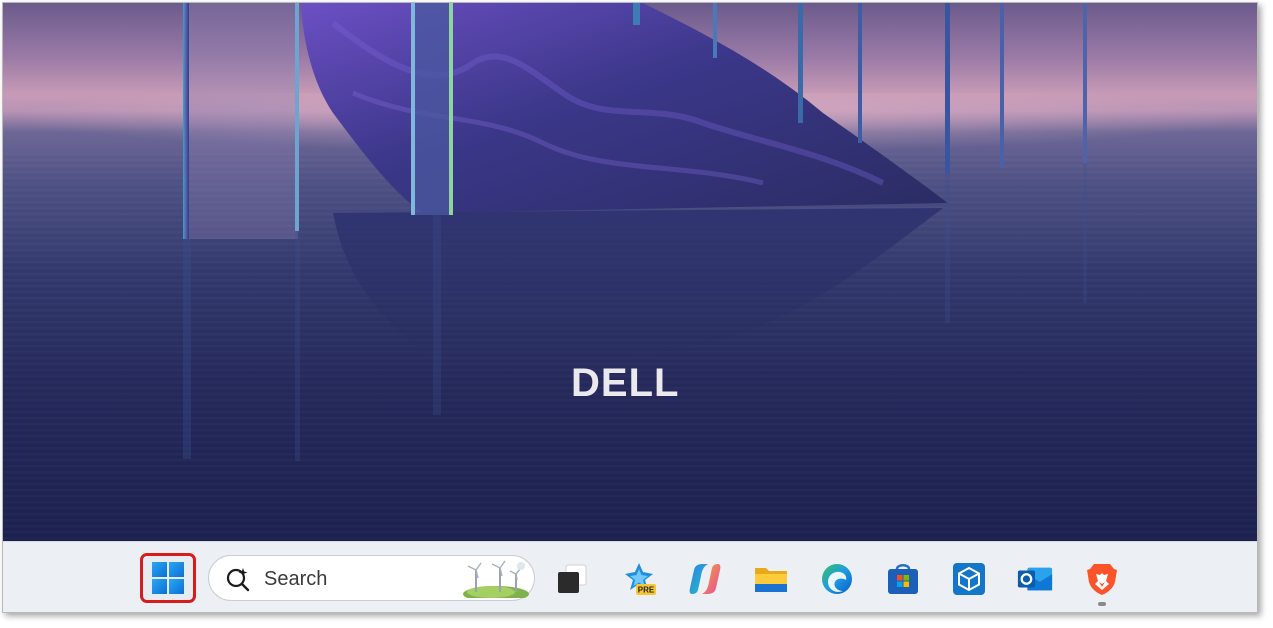  I want to click on search-box: Search, so click(371, 578).